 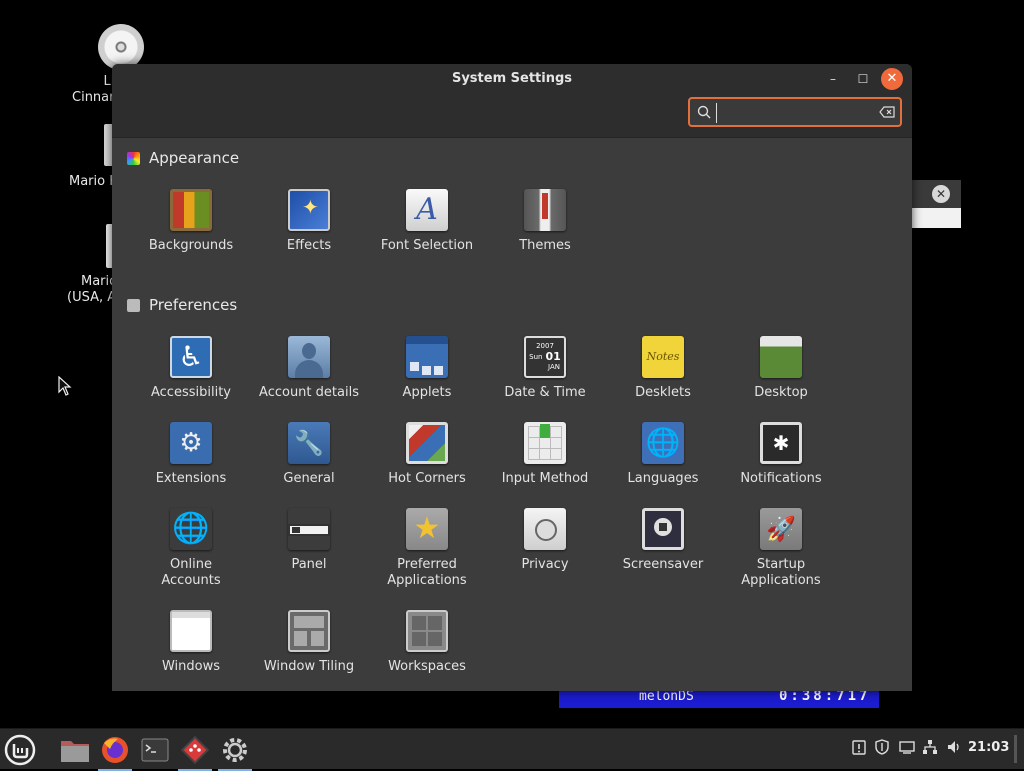 I want to click on display-icon, so click(x=907, y=748).